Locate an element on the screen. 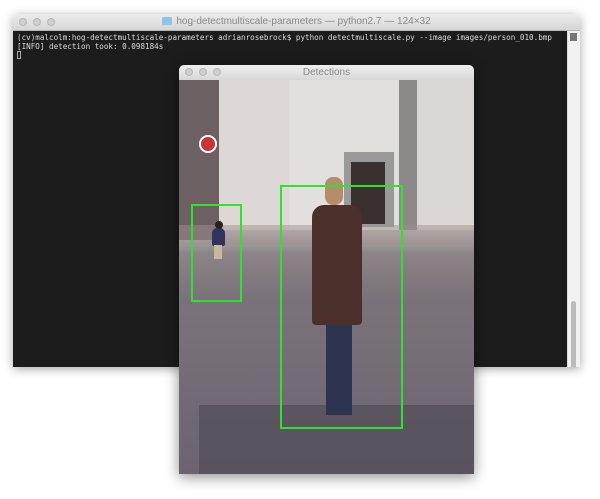  scrollbar is located at coordinates (573, 199).